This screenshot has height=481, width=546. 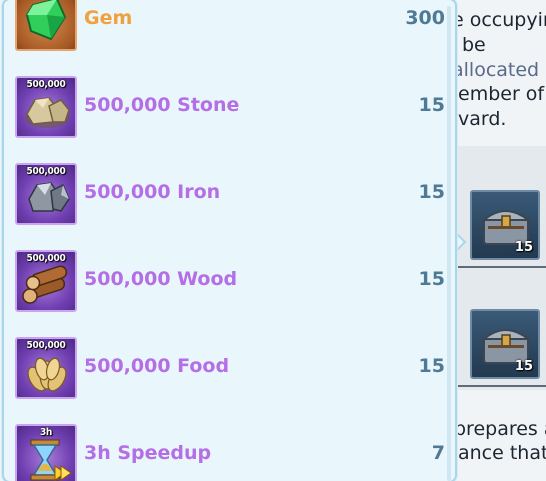 What do you see at coordinates (482, 119) in the screenshot?
I see `background-text-line: vard.` at bounding box center [482, 119].